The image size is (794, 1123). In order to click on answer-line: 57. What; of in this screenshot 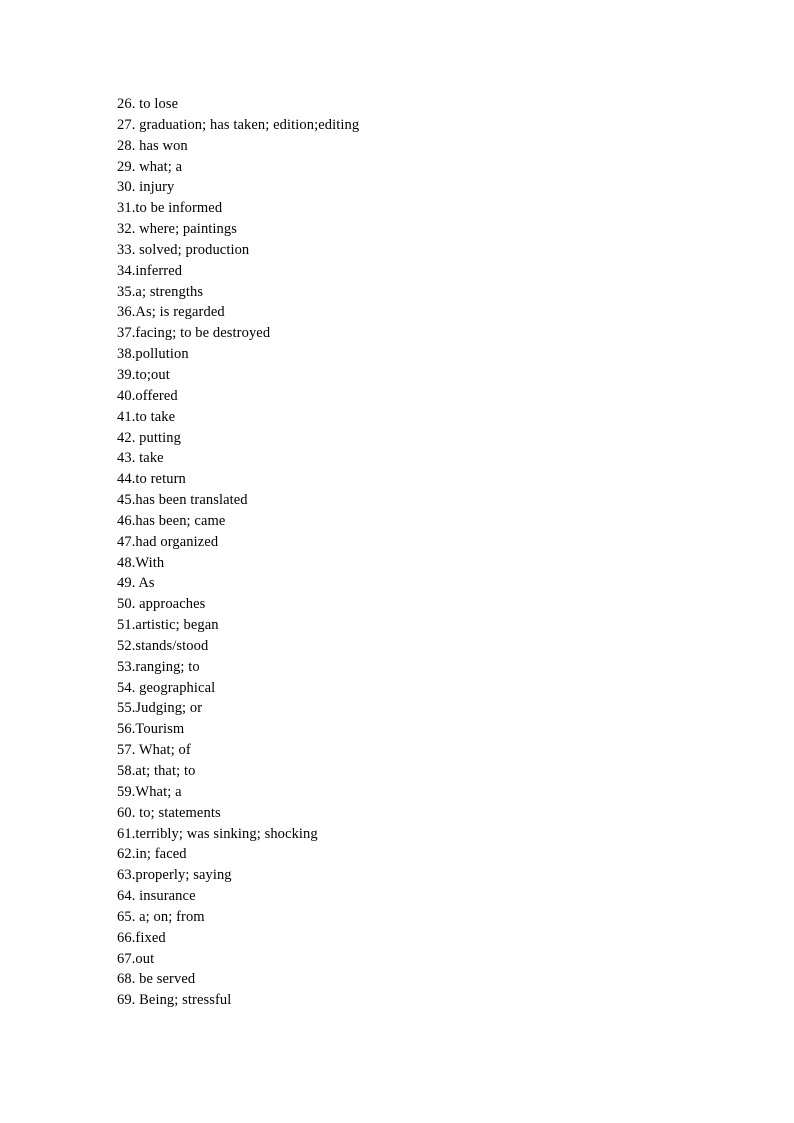, I will do `click(154, 750)`.